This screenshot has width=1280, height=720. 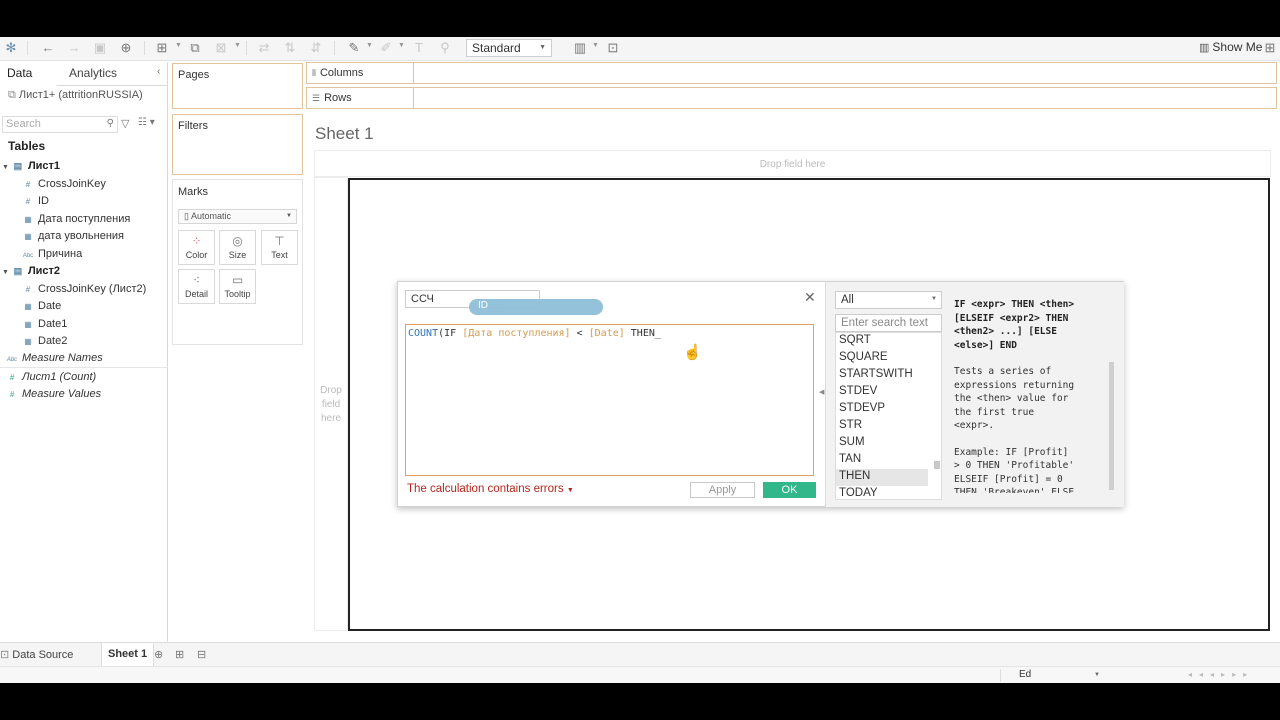 I want to click on collapse-panel-icon: ◀, so click(x=821, y=392).